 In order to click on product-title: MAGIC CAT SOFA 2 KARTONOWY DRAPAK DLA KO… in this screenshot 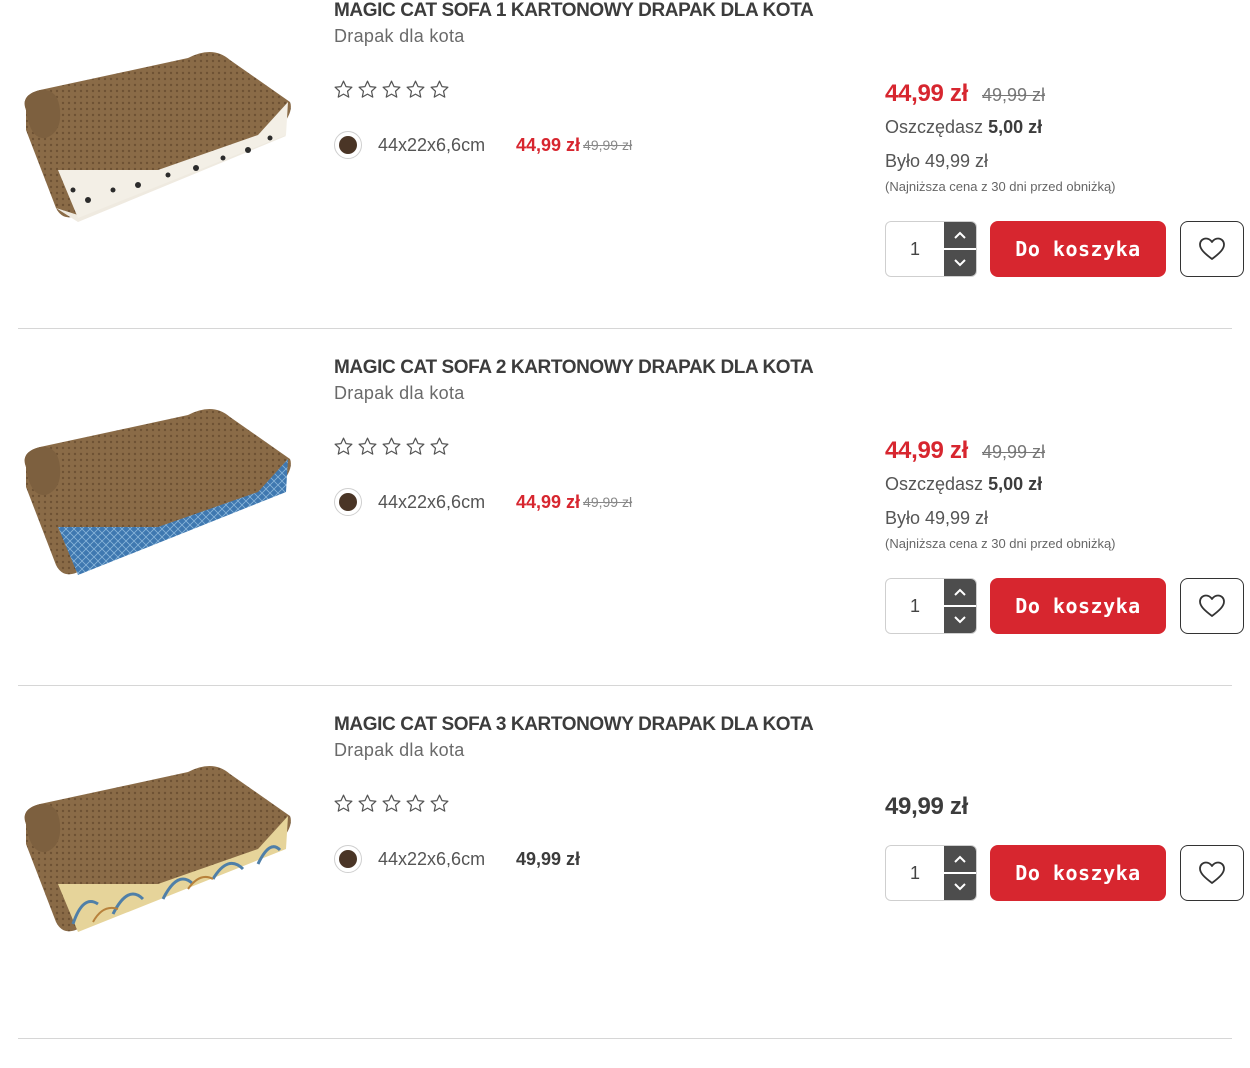, I will do `click(574, 368)`.